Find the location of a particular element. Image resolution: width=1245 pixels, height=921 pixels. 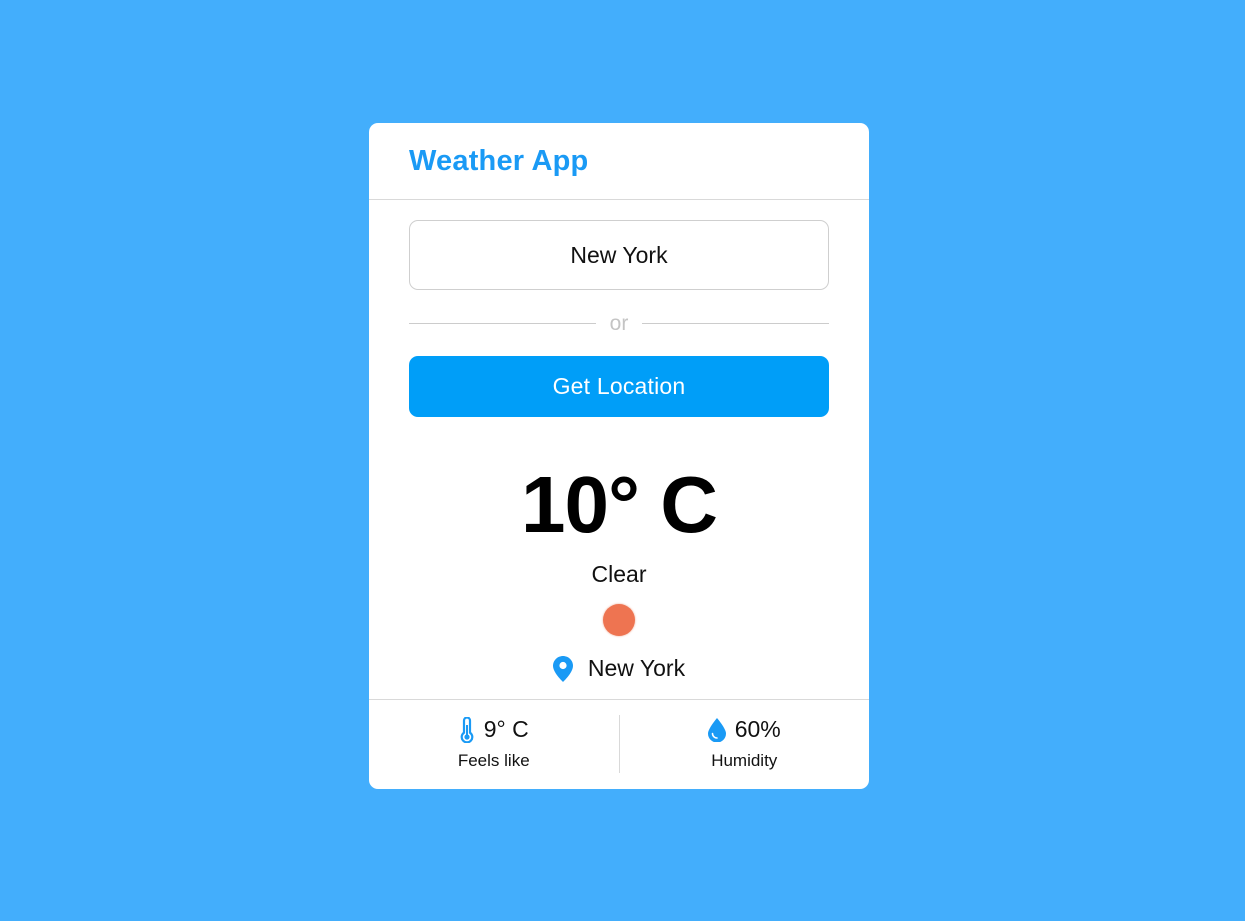

feels-like-stat: 9° C Feels like is located at coordinates (494, 744).